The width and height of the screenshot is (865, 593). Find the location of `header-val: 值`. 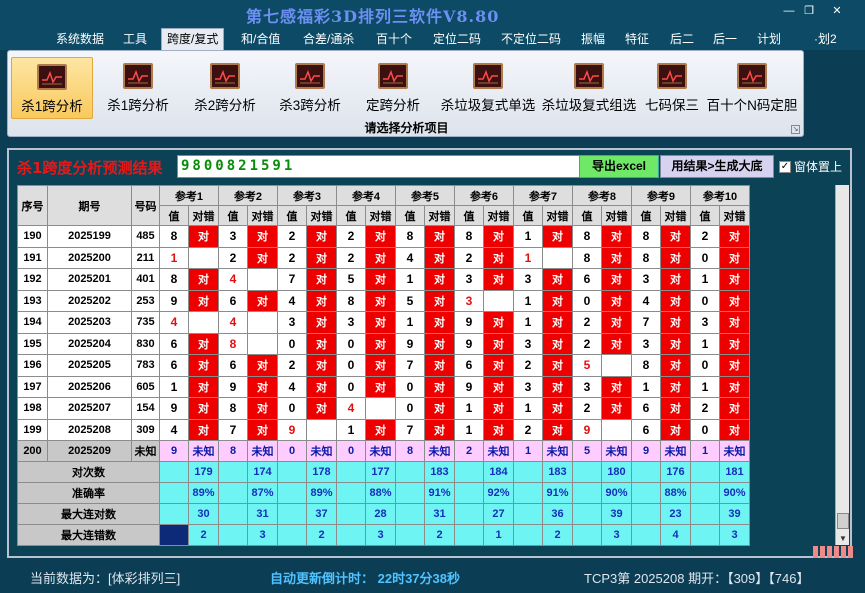

header-val: 值 is located at coordinates (587, 215).